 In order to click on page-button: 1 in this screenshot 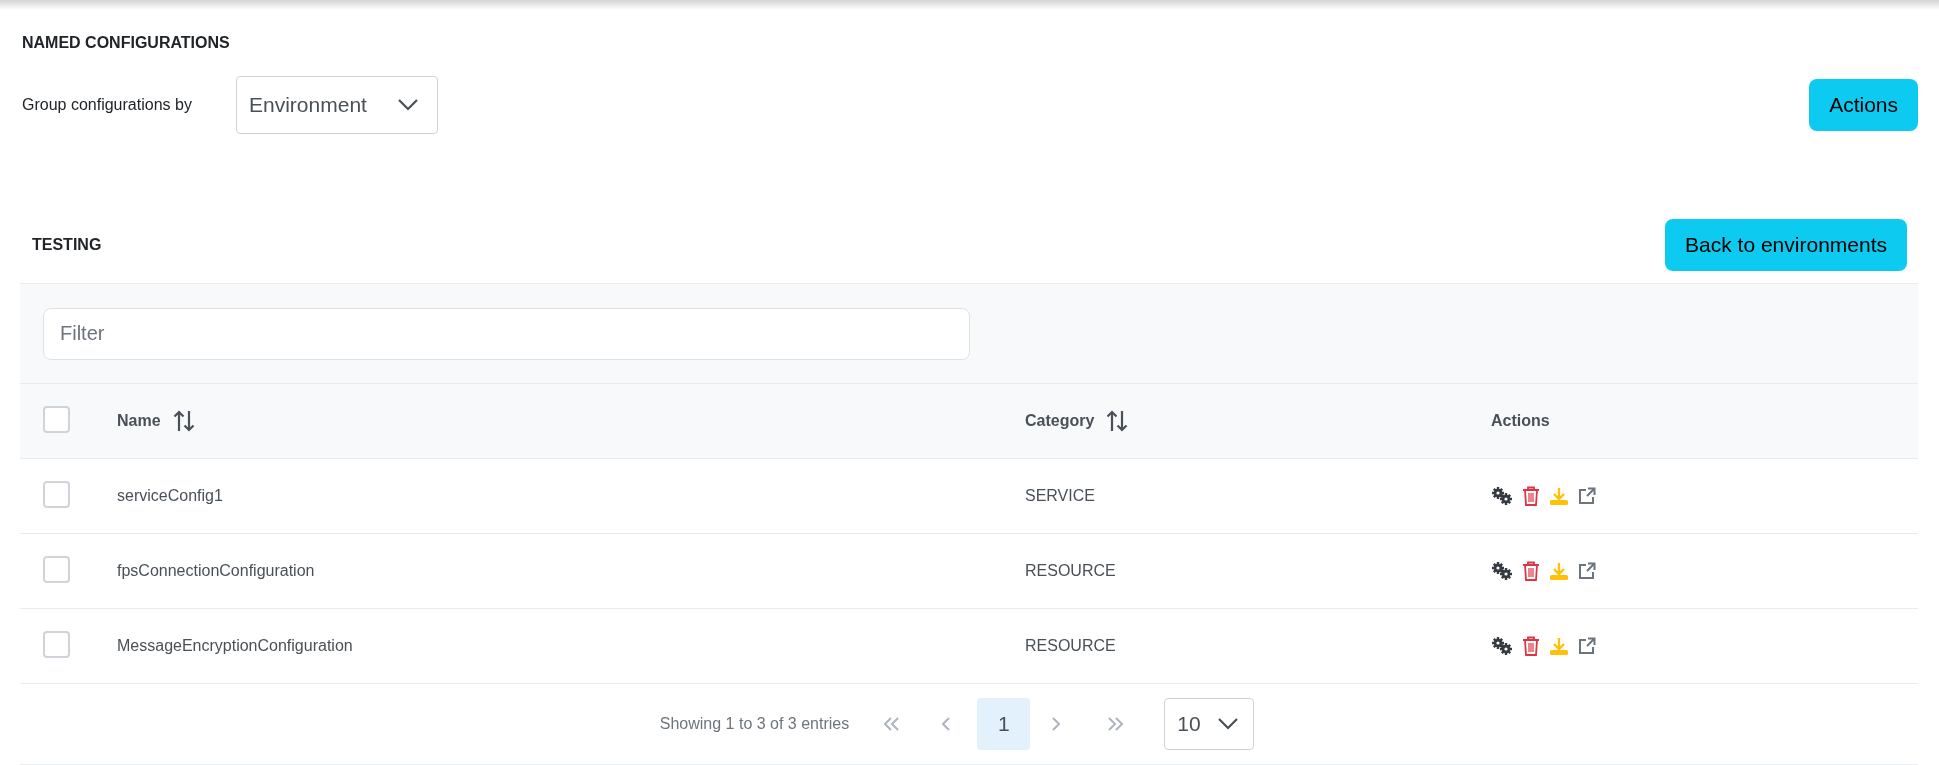, I will do `click(1004, 724)`.